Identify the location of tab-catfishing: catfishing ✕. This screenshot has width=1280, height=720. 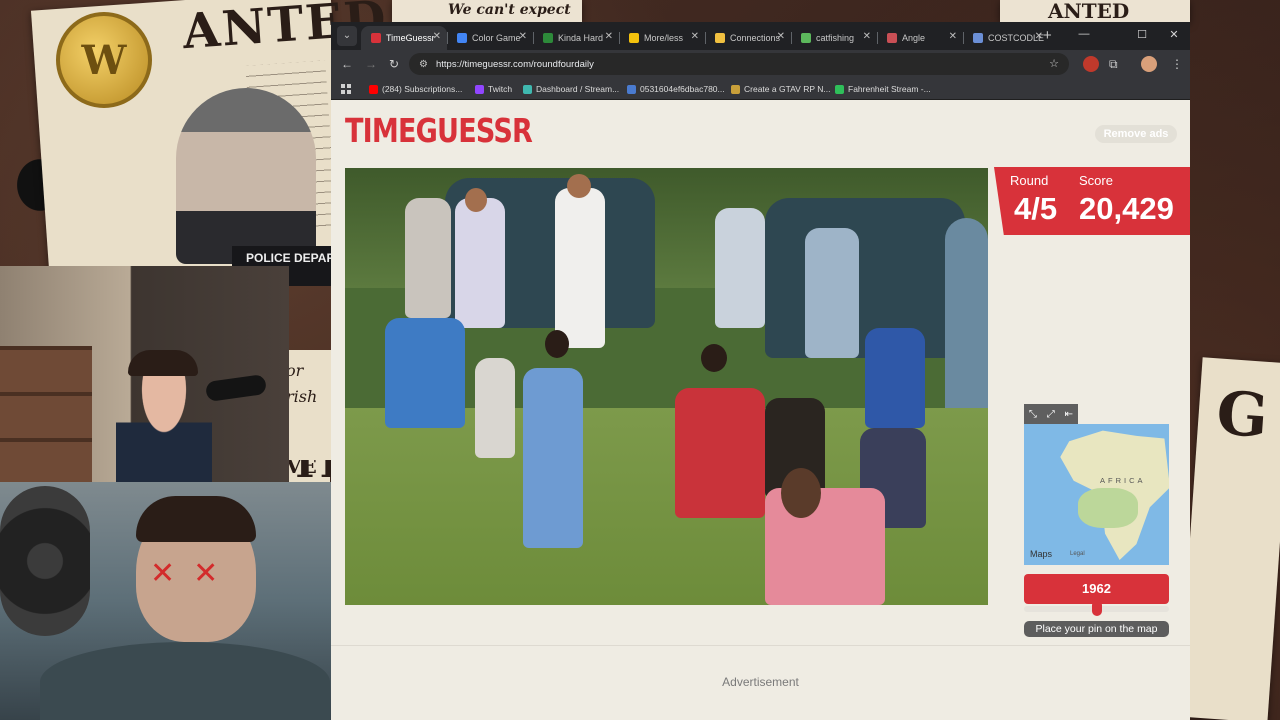
(834, 38).